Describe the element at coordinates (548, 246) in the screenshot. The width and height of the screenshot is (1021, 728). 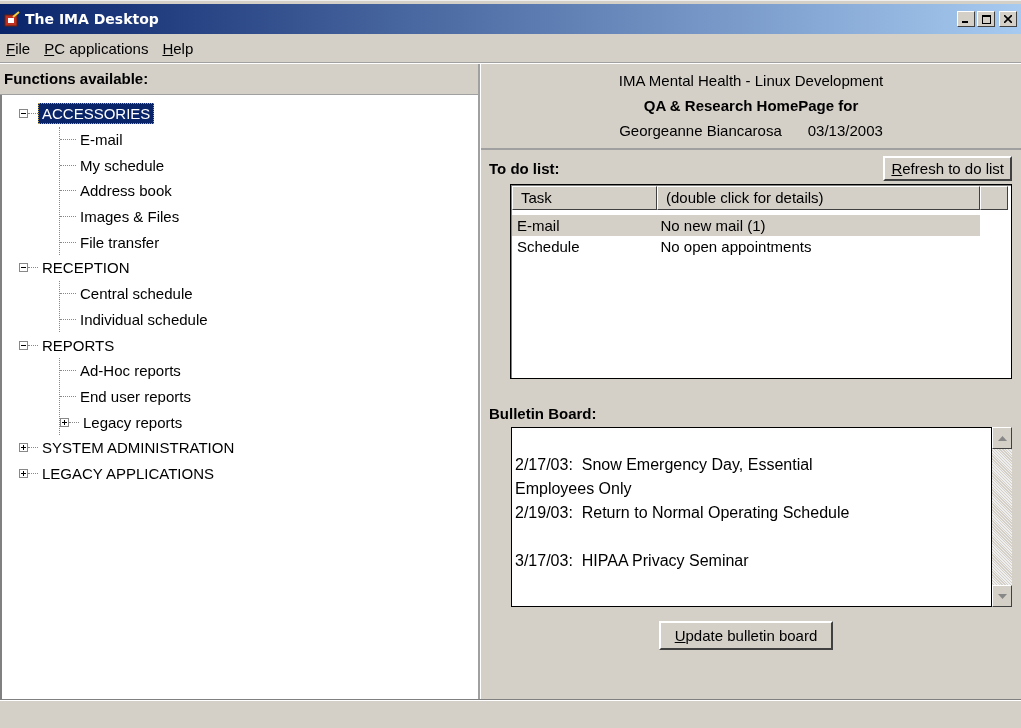
I see `task-cell-text: Schedule` at that location.